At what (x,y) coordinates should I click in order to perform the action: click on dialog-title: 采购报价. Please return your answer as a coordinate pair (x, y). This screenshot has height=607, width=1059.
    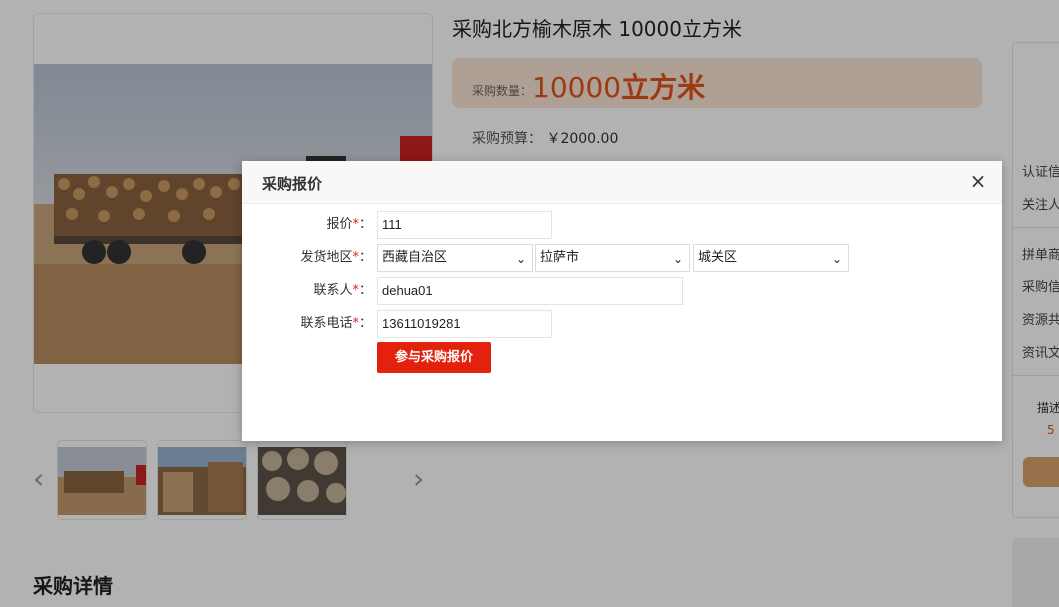
    Looking at the image, I should click on (292, 184).